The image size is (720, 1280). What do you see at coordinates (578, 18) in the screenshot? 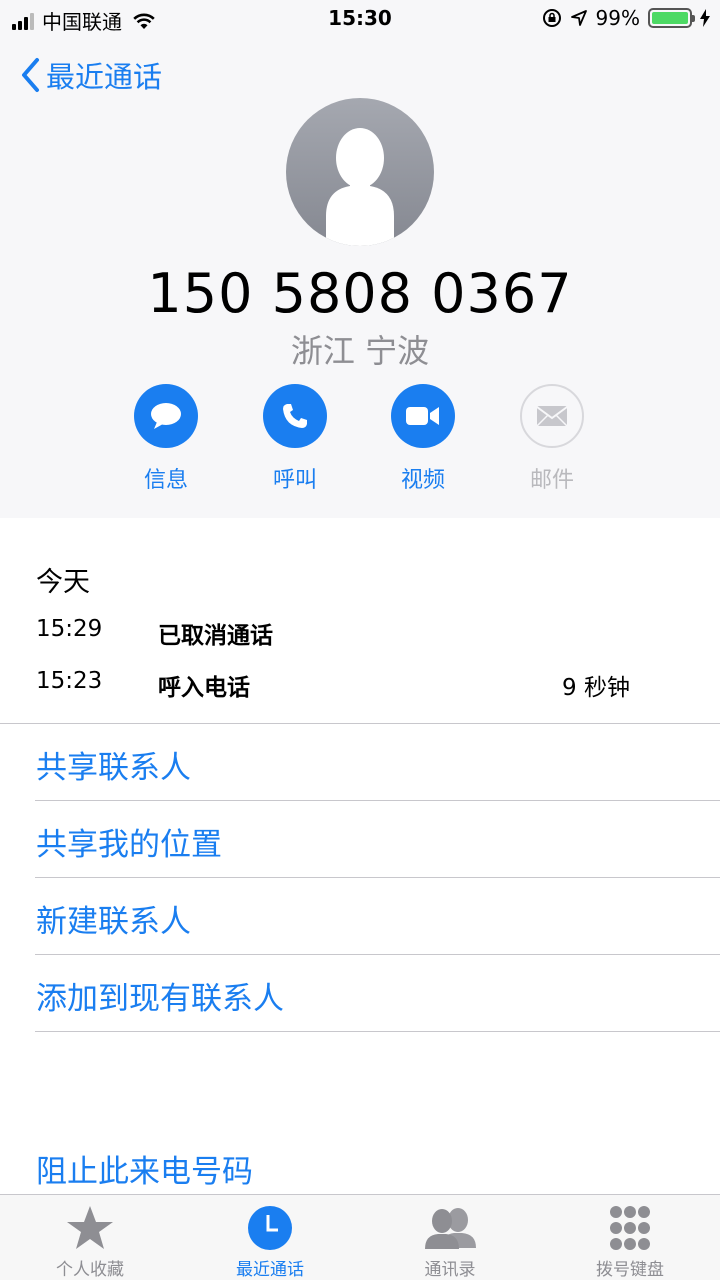
I see `location-arrow-icon` at bounding box center [578, 18].